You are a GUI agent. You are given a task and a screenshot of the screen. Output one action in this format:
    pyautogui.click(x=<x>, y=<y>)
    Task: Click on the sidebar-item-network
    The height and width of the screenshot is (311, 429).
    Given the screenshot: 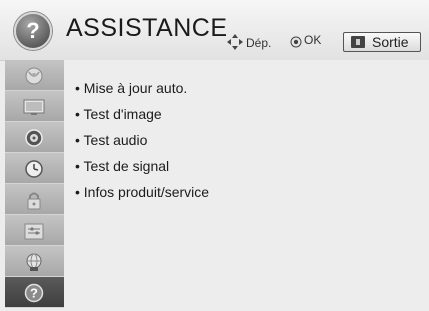 What is the action you would take?
    pyautogui.click(x=34, y=261)
    